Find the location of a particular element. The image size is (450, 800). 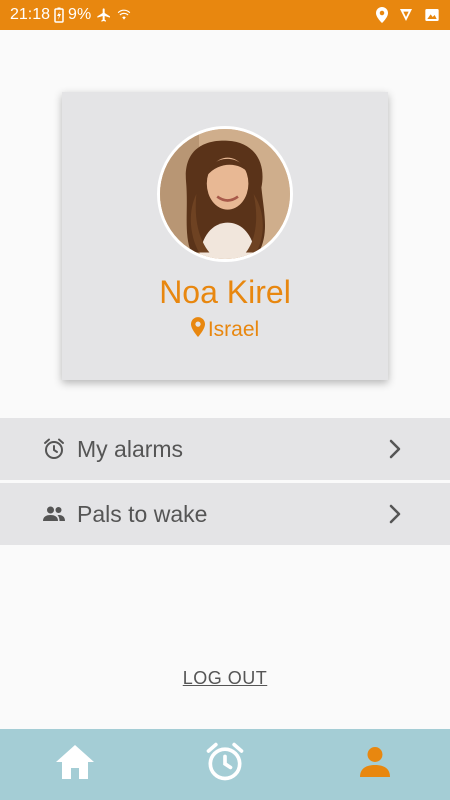

navigation-icon is located at coordinates (406, 15).